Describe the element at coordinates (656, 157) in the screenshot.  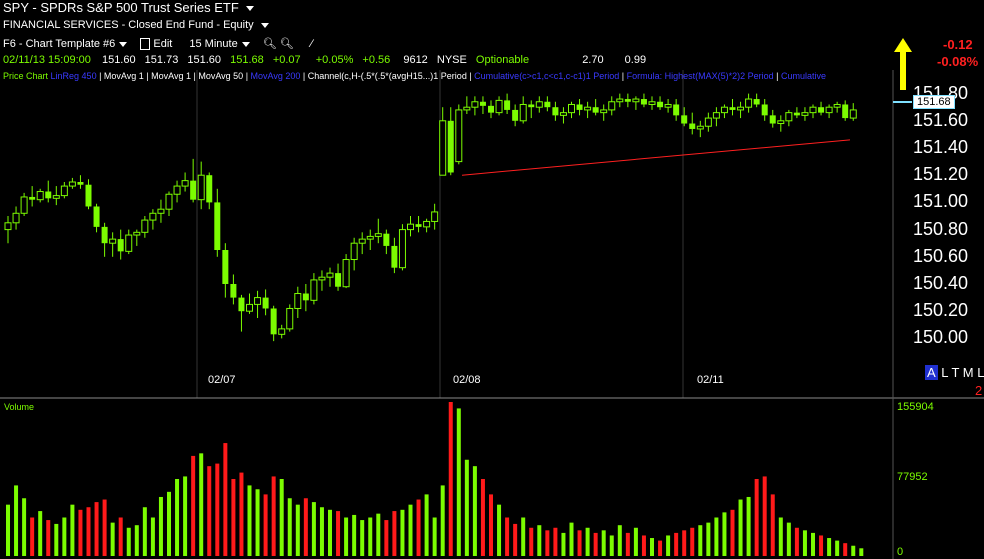
I see `trend-line` at that location.